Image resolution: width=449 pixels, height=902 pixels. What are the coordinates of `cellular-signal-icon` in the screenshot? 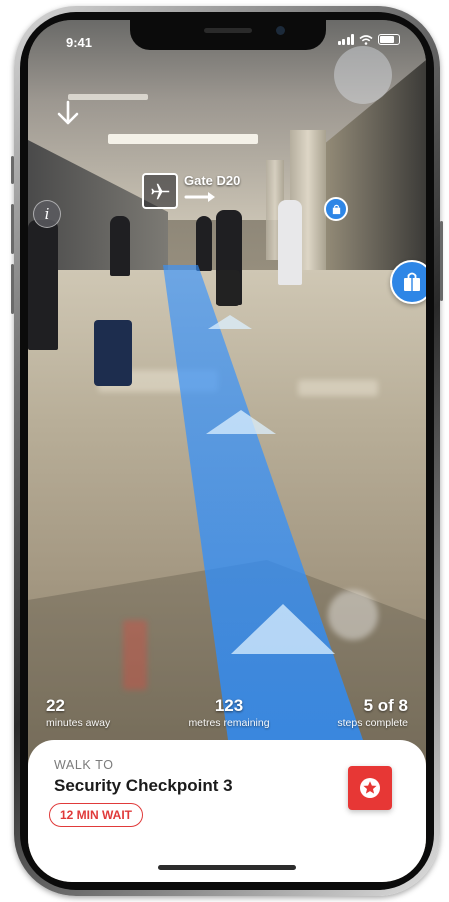 It's located at (345, 39).